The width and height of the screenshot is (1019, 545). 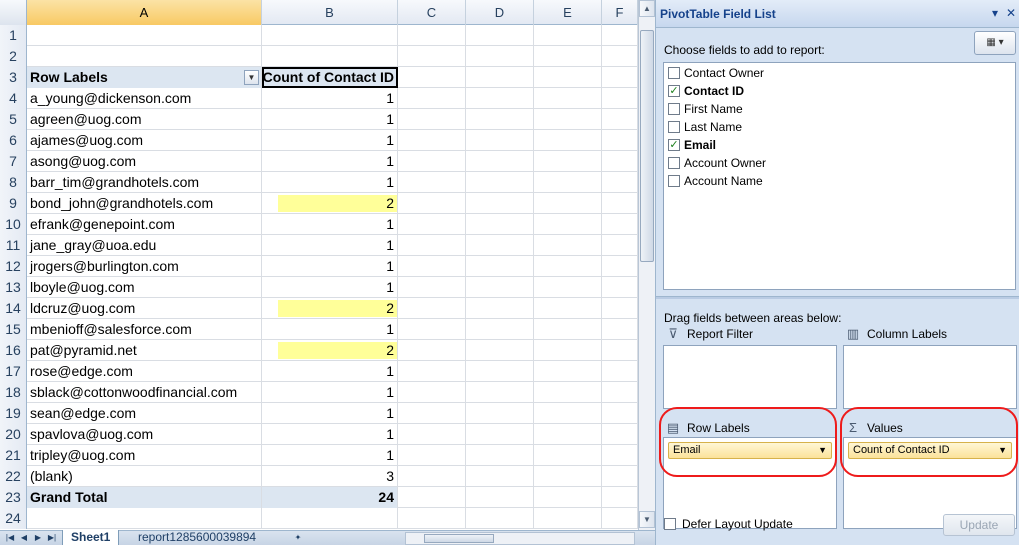 What do you see at coordinates (144, 77) in the screenshot?
I see `row-labels-header-cell: Row Labels ▼` at bounding box center [144, 77].